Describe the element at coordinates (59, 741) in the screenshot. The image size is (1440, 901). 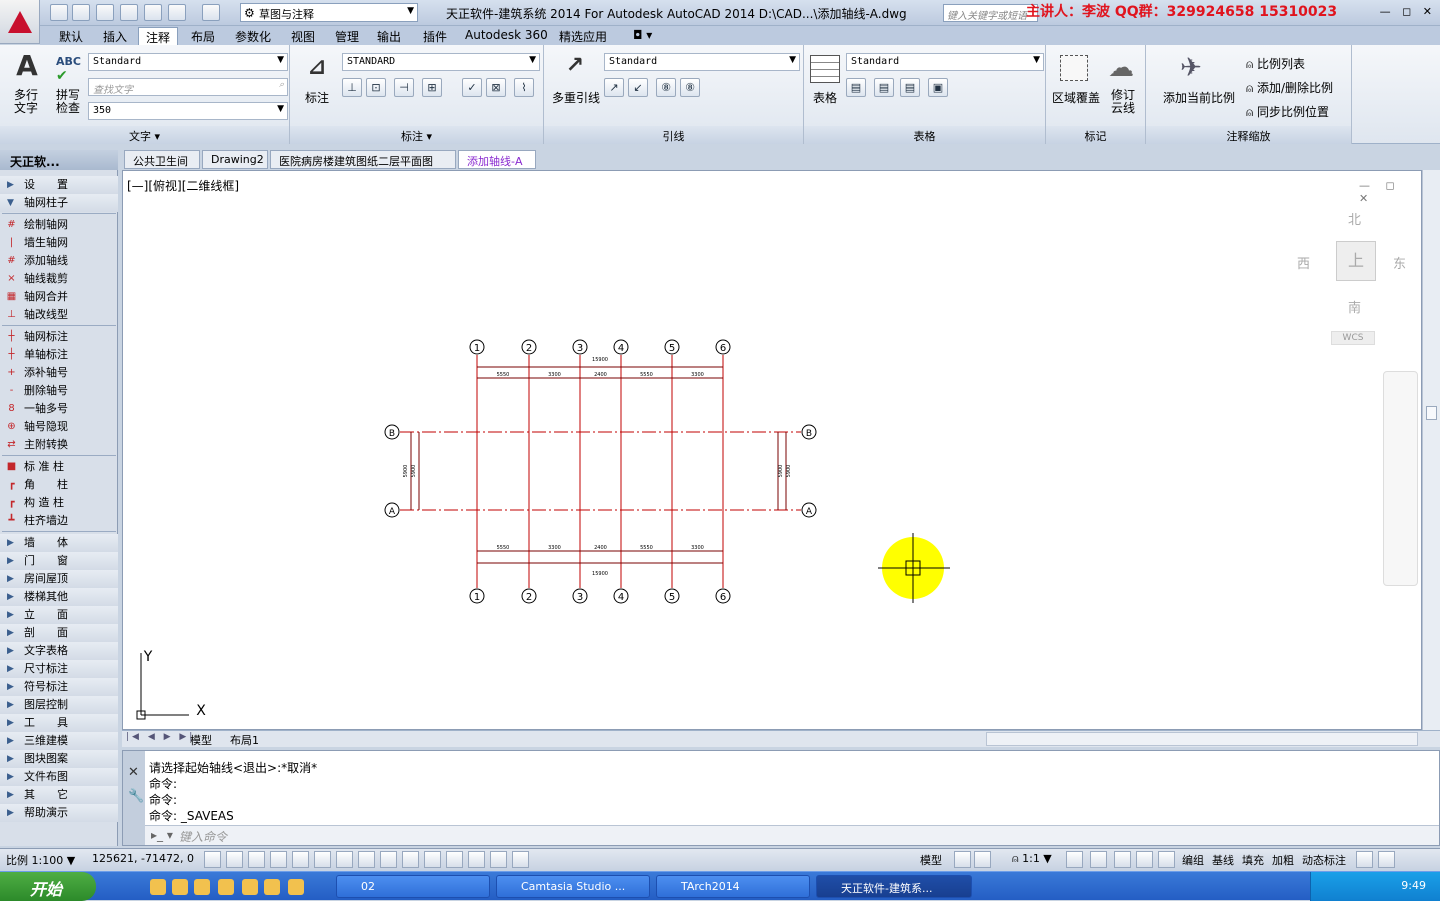
I see `palette-item-30: ▶ 三维建模` at that location.